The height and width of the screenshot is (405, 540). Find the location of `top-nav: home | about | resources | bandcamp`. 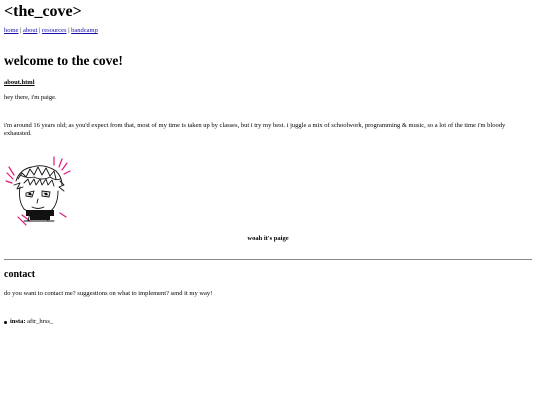

top-nav: home | about | resources | bandcamp is located at coordinates (51, 31).